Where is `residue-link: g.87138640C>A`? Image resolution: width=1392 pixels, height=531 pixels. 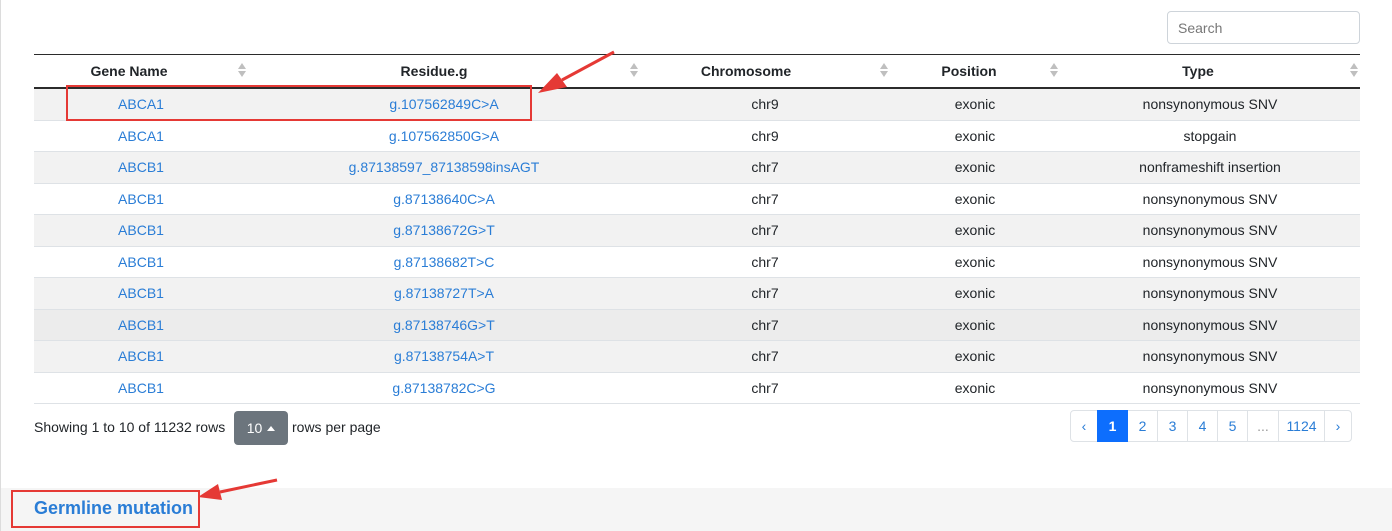
residue-link: g.87138640C>A is located at coordinates (444, 199).